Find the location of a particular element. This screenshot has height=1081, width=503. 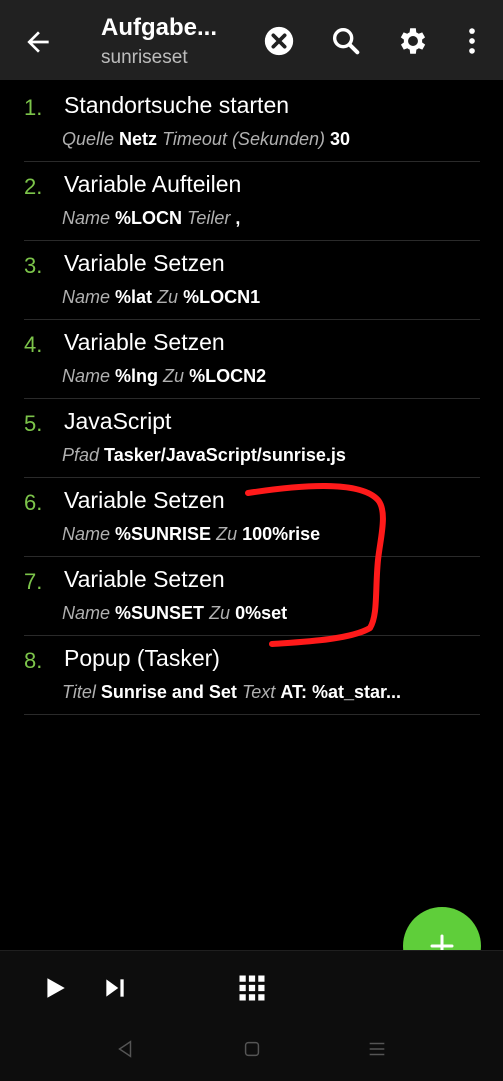

param-key: Titel is located at coordinates (79, 692).